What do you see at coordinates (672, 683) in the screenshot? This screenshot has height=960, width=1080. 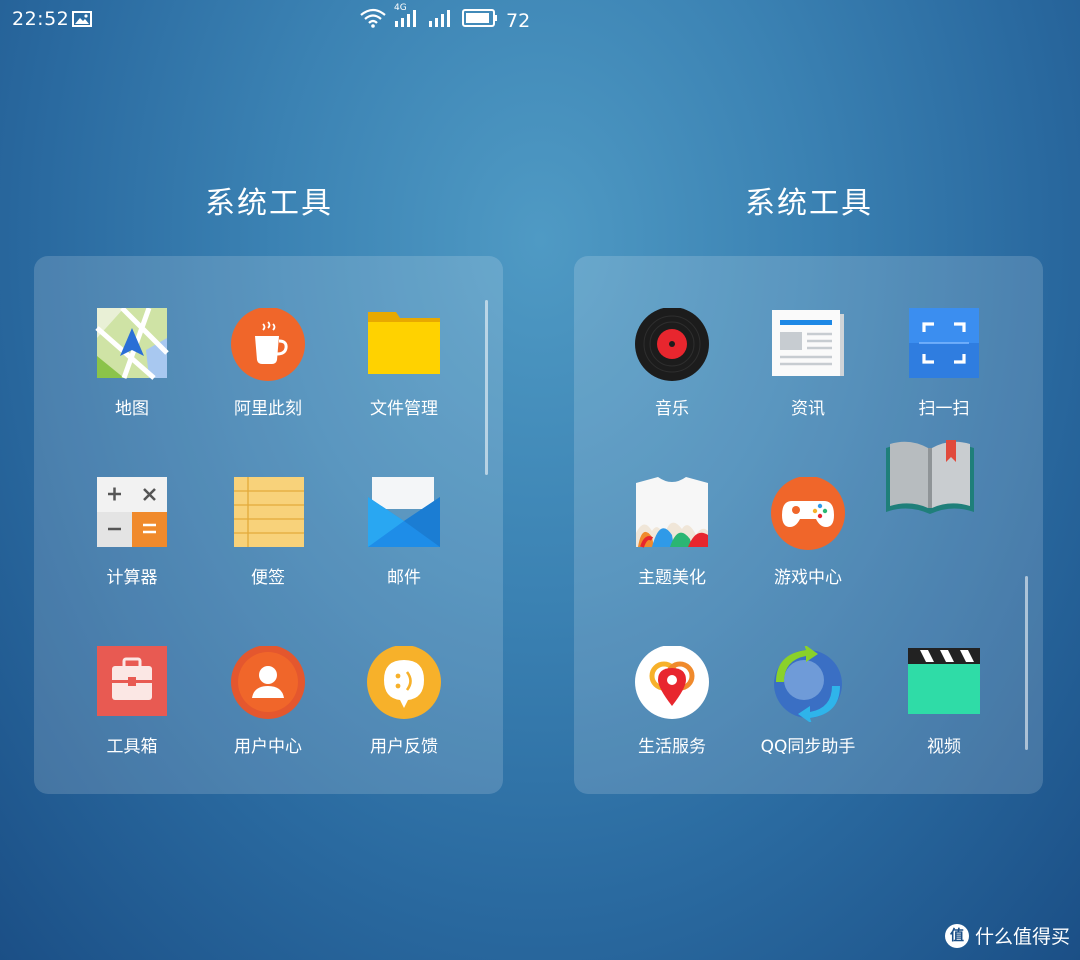 I see `location-pin-icon` at bounding box center [672, 683].